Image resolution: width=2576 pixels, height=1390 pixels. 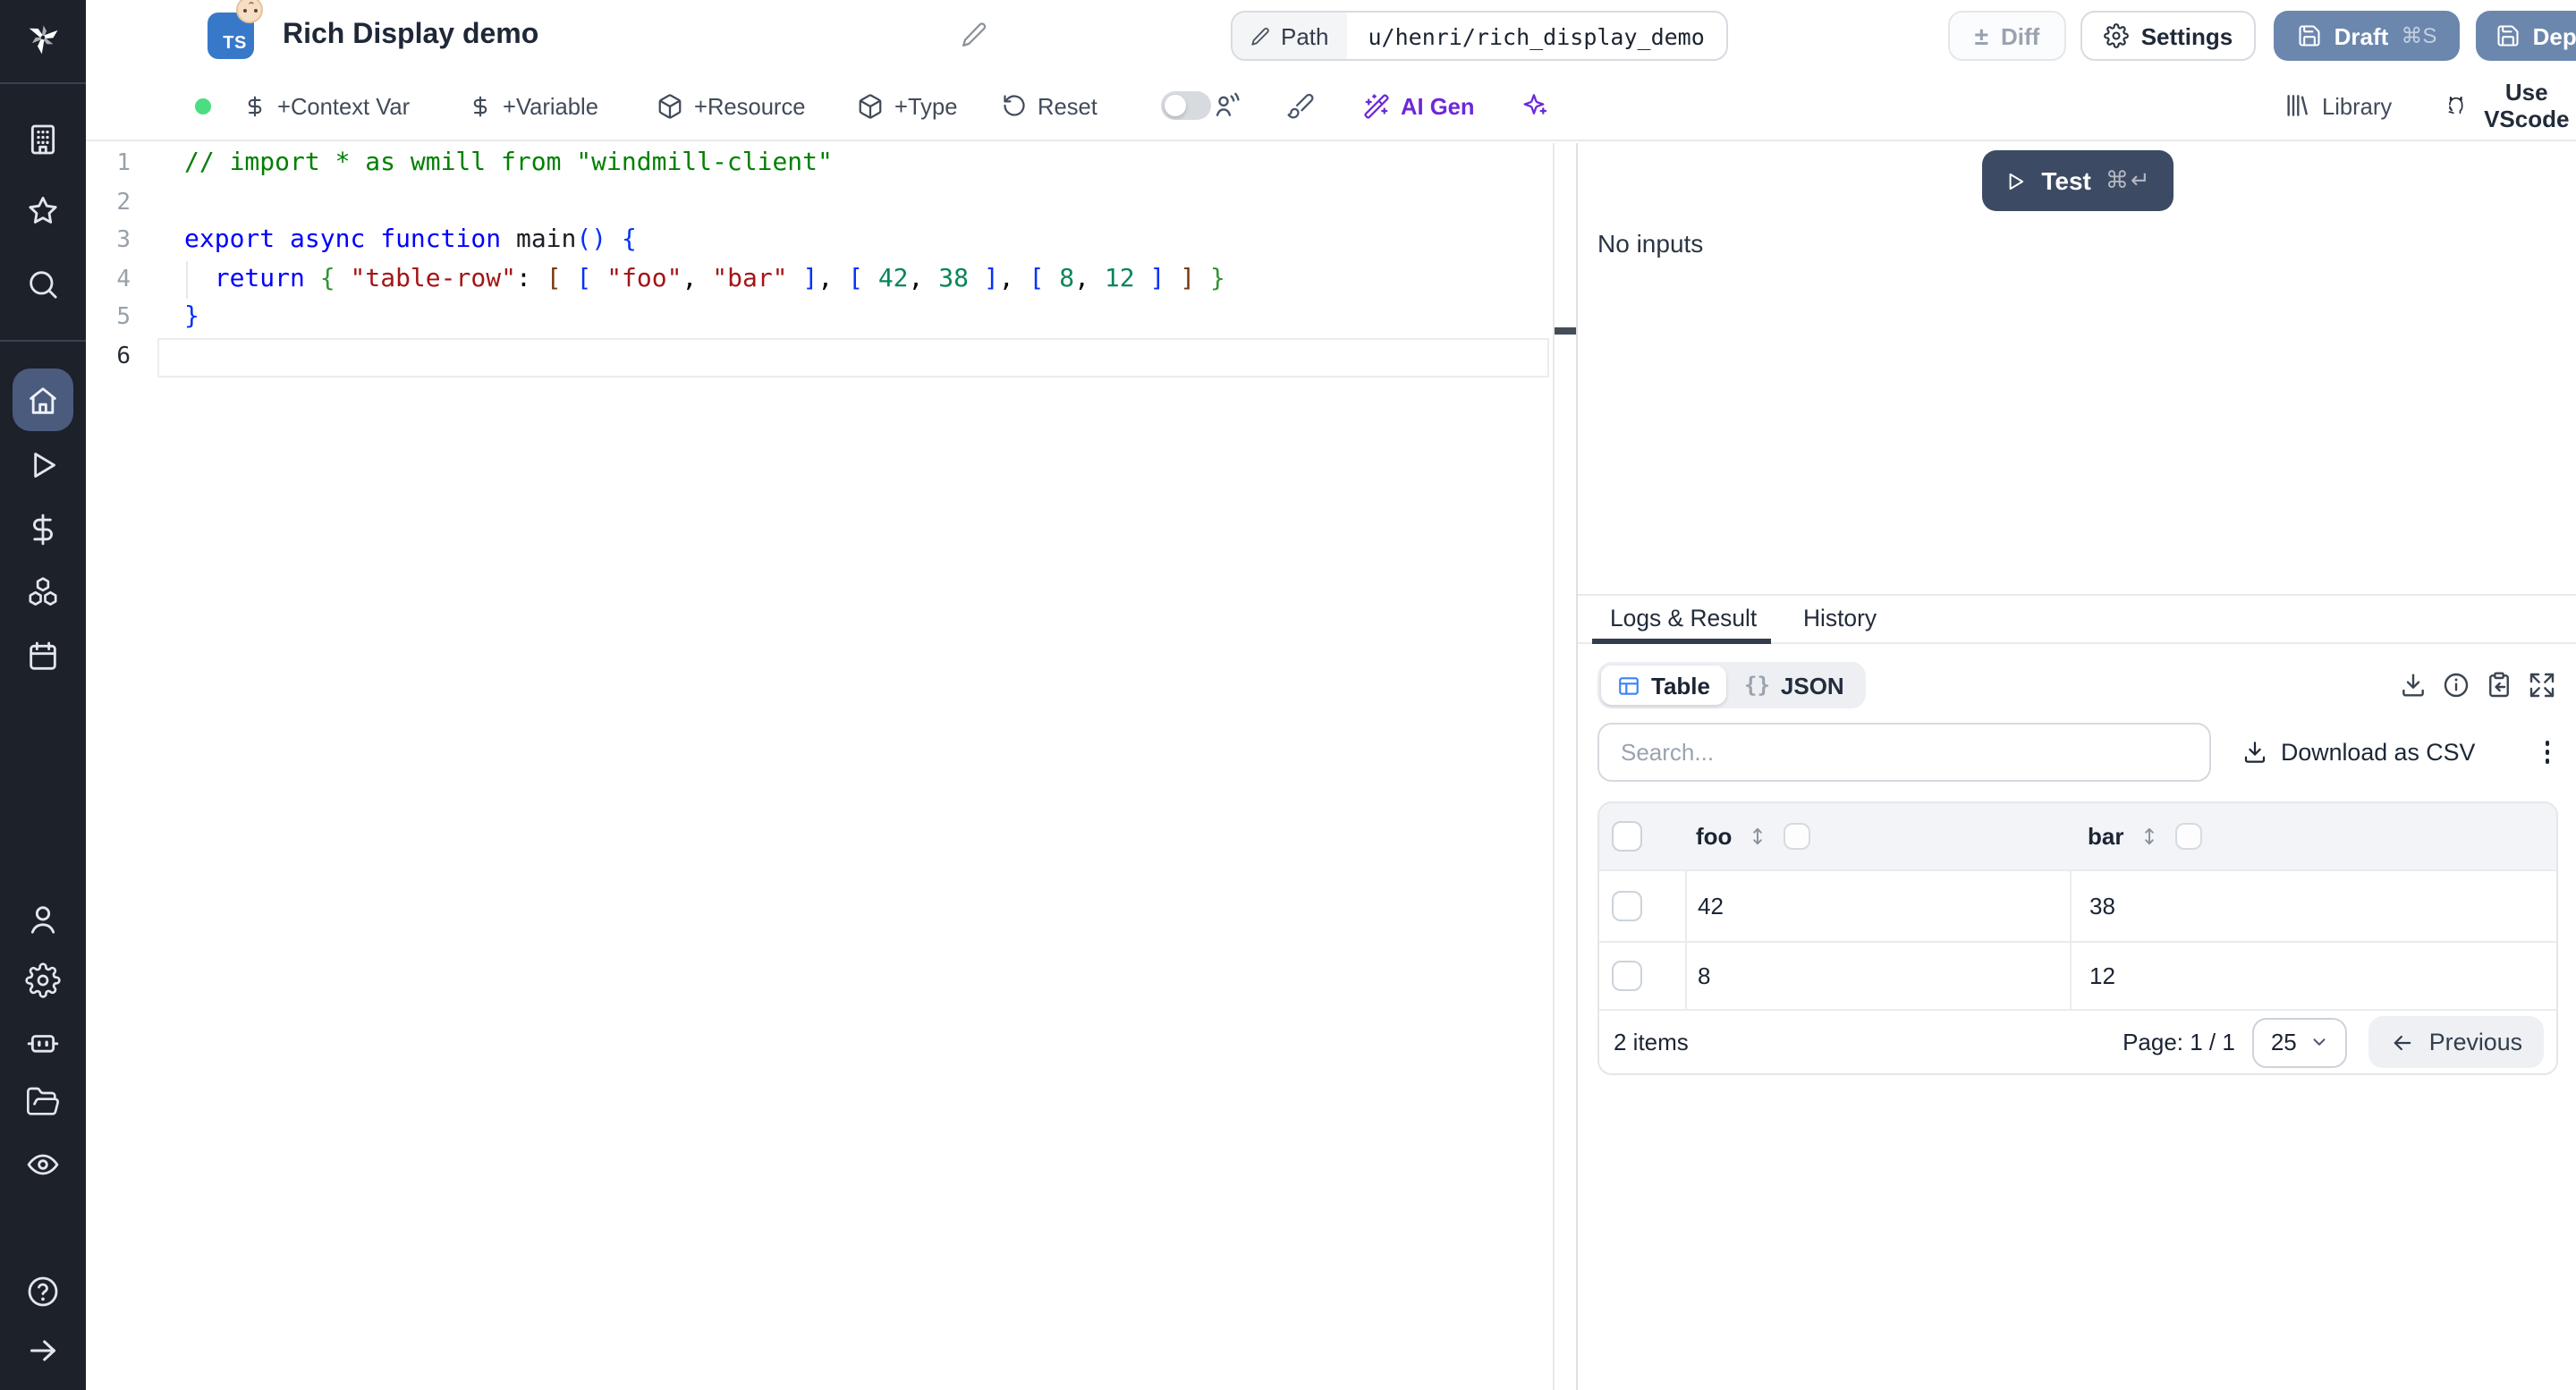 What do you see at coordinates (43, 465) in the screenshot?
I see `runs-play-icon` at bounding box center [43, 465].